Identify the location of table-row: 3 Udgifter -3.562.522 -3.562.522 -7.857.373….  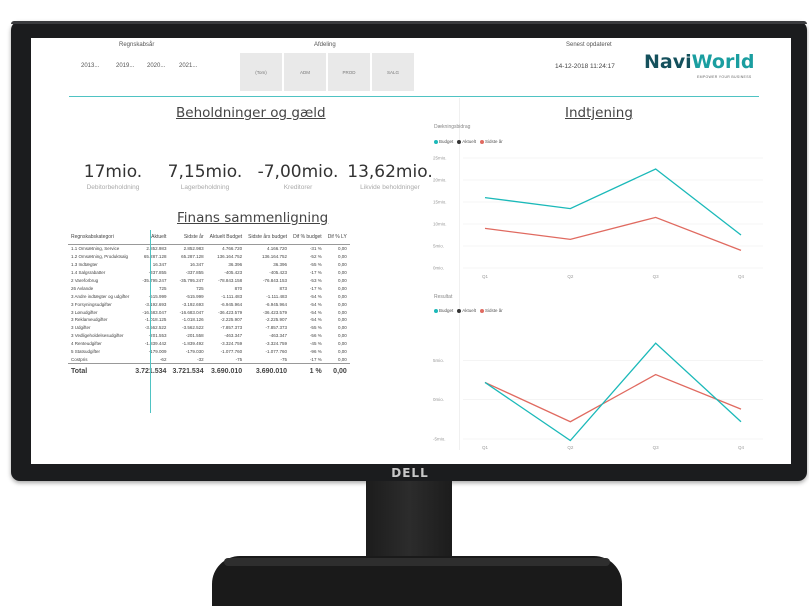
(209, 328).